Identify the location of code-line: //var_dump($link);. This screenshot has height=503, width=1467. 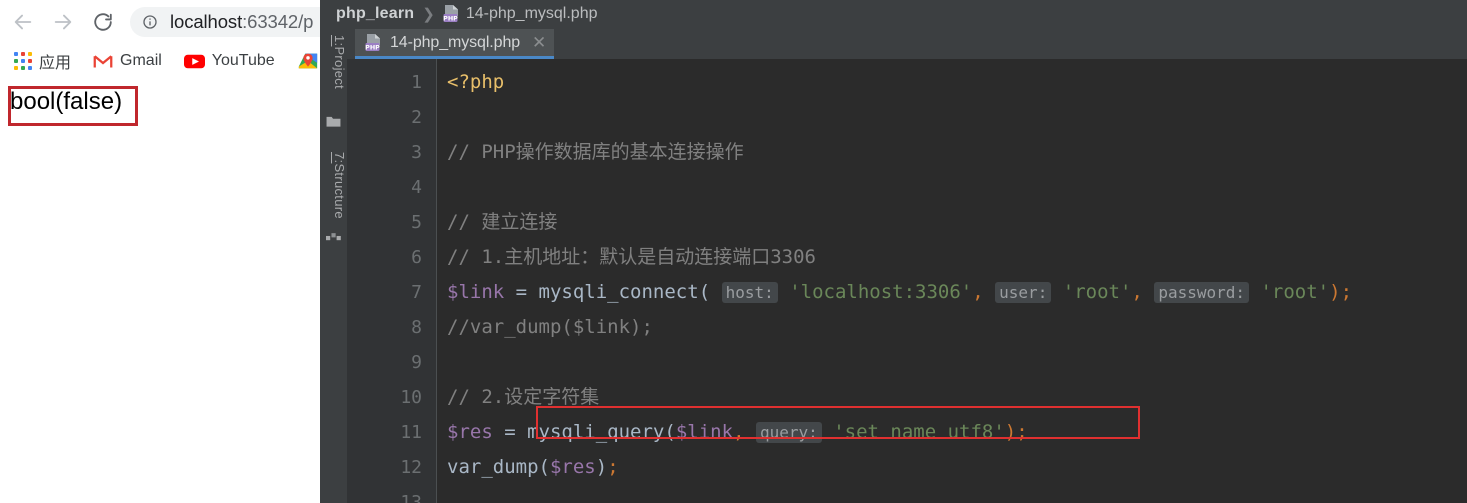
(957, 327).